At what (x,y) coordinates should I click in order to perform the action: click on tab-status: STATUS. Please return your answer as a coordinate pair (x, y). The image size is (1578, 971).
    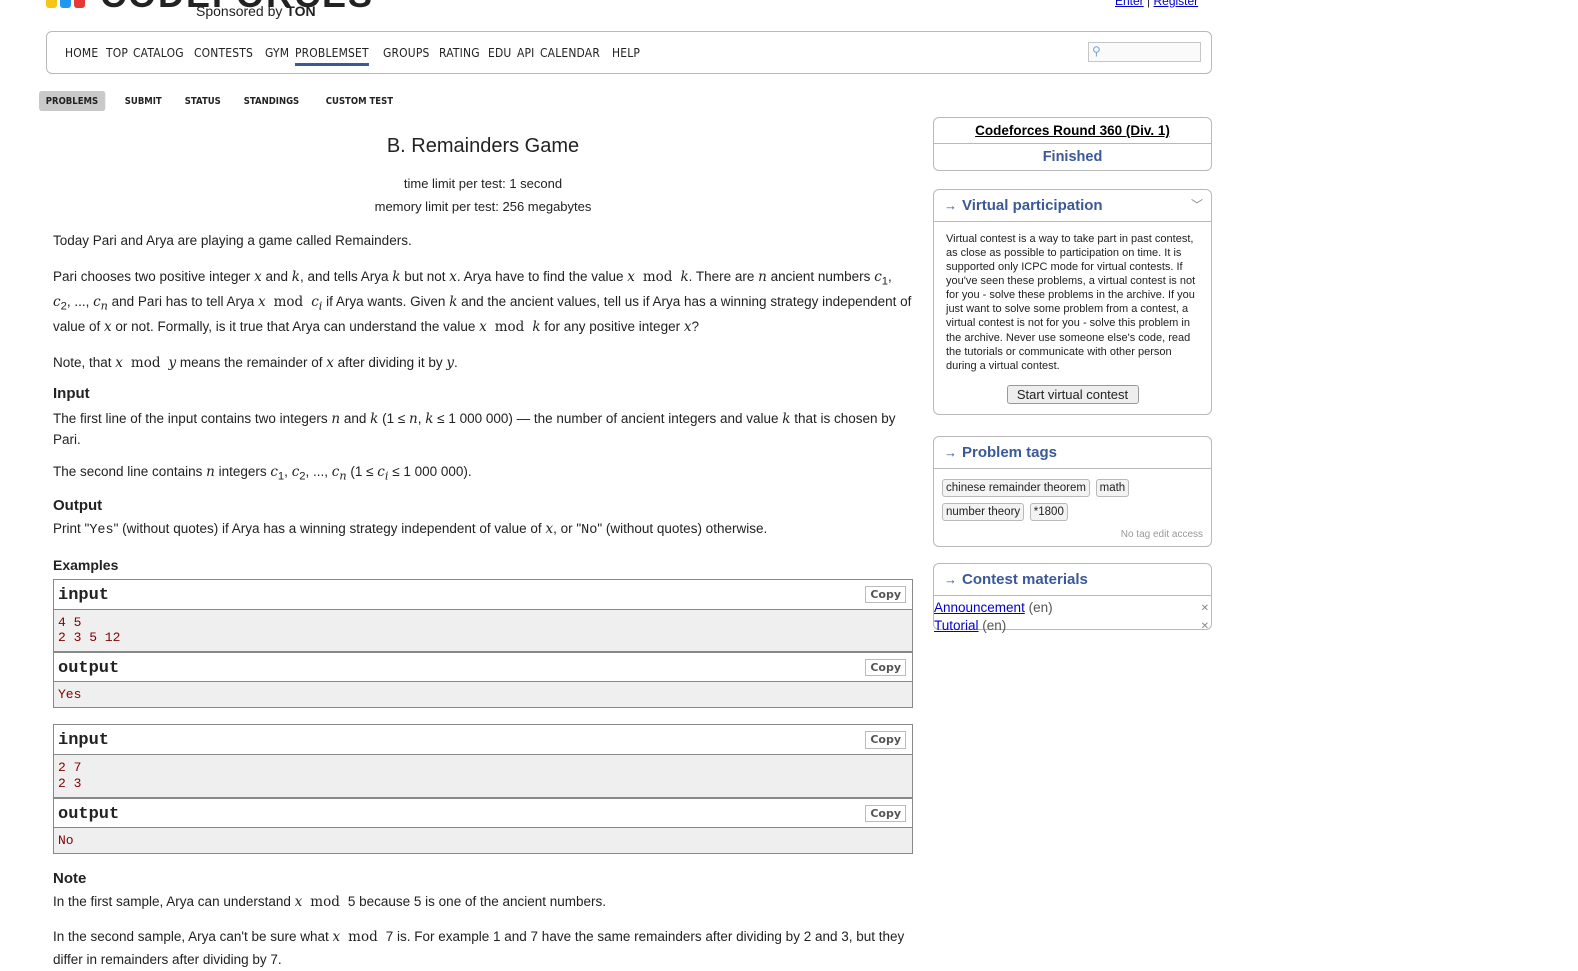
    Looking at the image, I should click on (203, 101).